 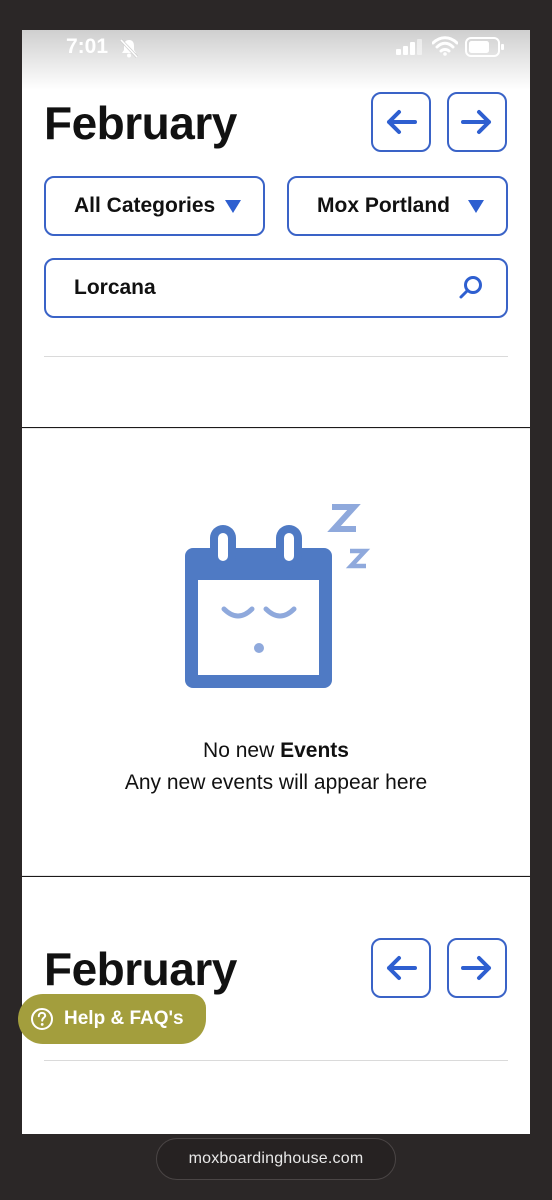 What do you see at coordinates (276, 60) in the screenshot?
I see `status-bar: 7:01` at bounding box center [276, 60].